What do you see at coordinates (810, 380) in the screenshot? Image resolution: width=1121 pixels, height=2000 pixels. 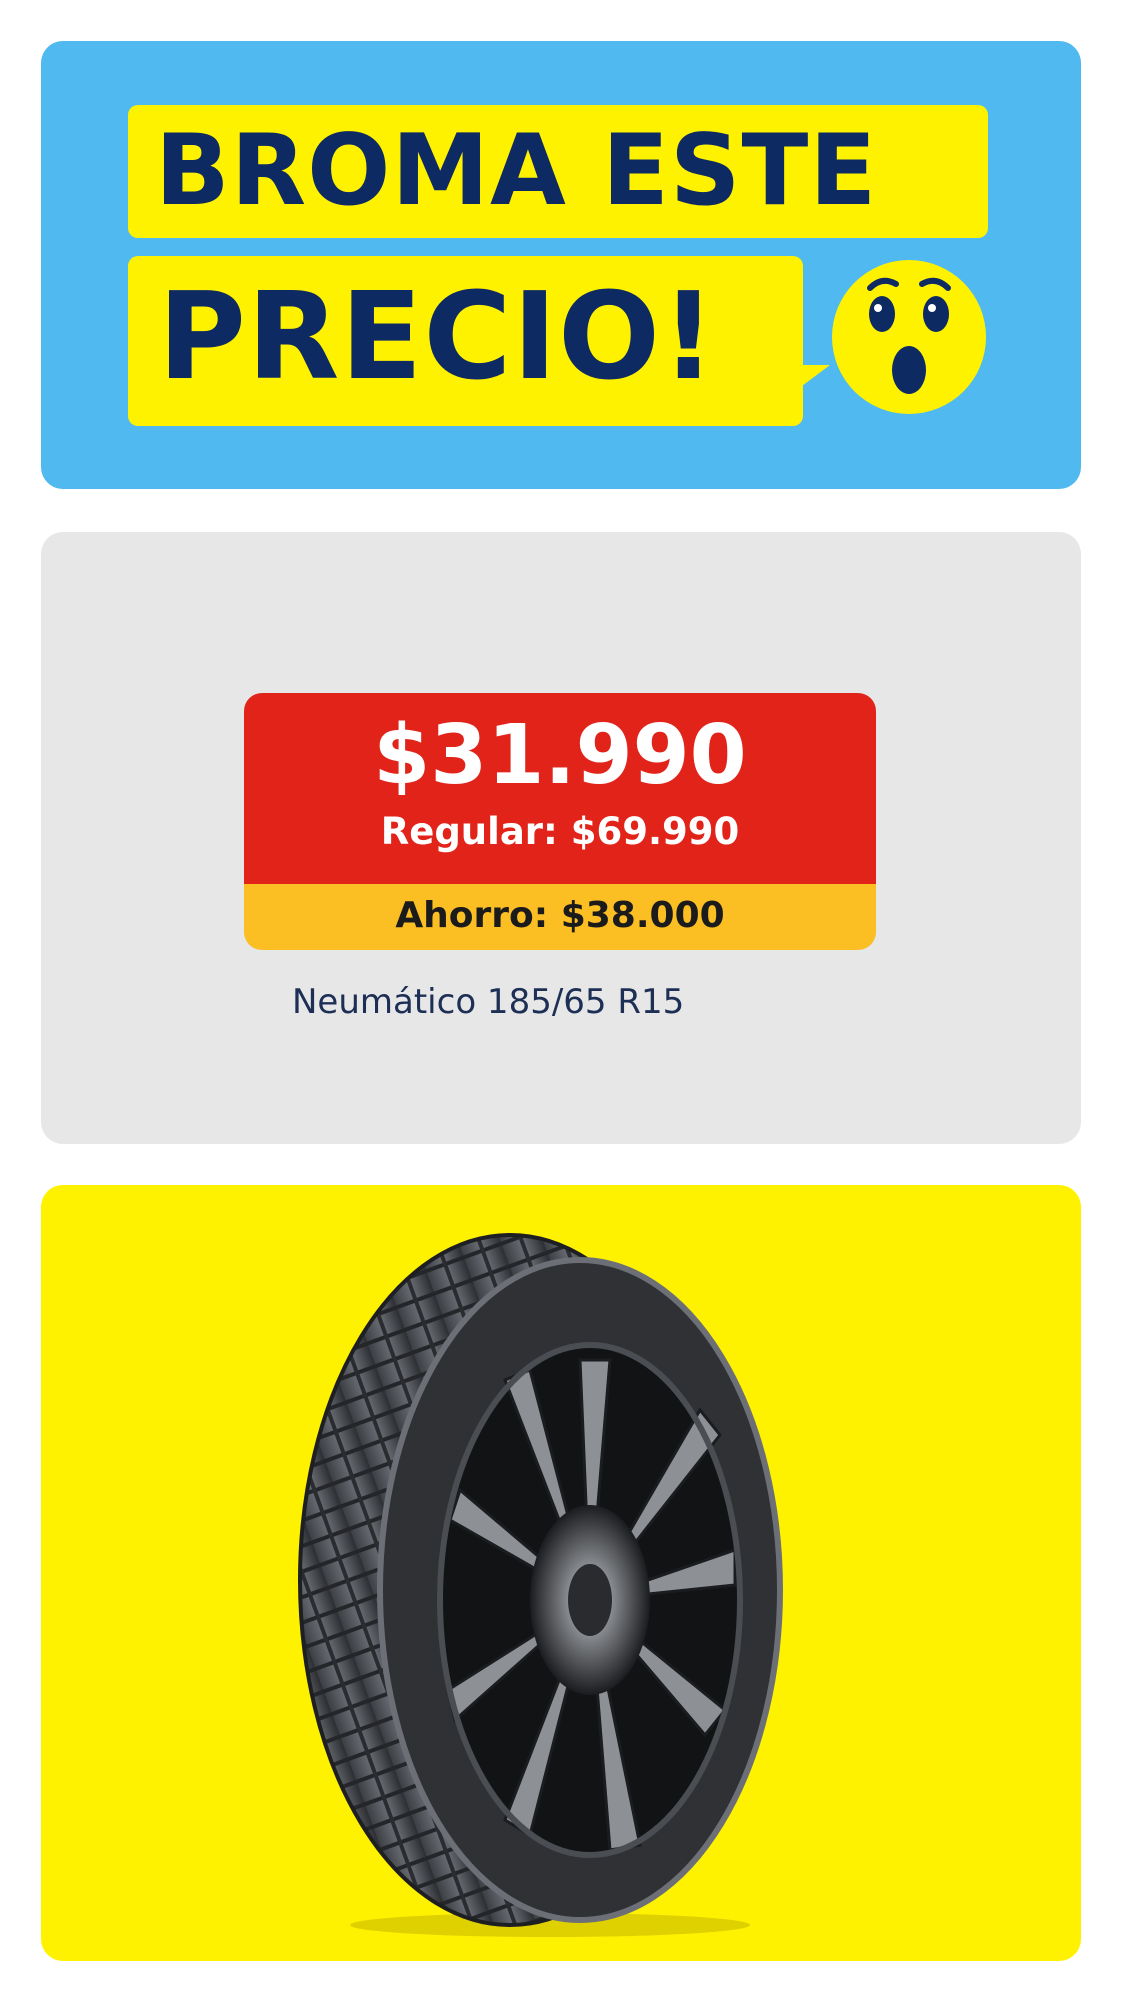 I see `speech-bubble-tail` at bounding box center [810, 380].